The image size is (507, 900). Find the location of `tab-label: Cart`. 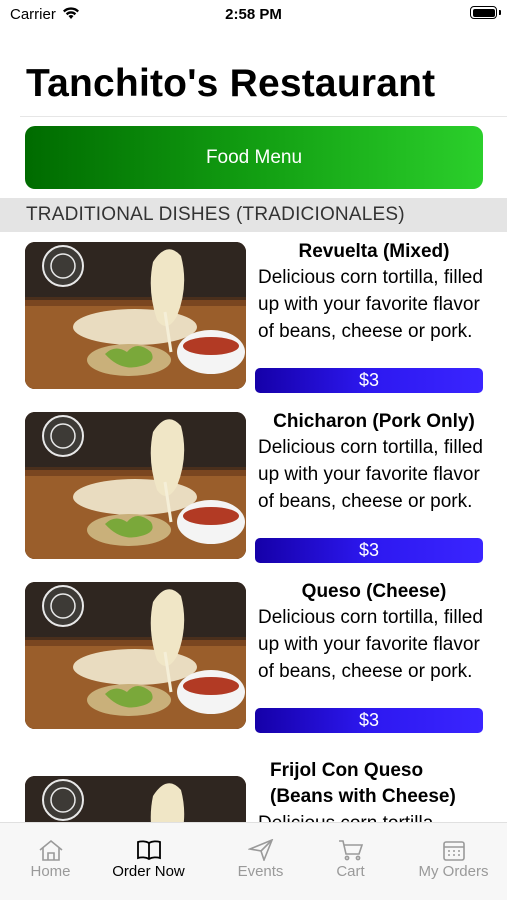

tab-label: Cart is located at coordinates (350, 871).